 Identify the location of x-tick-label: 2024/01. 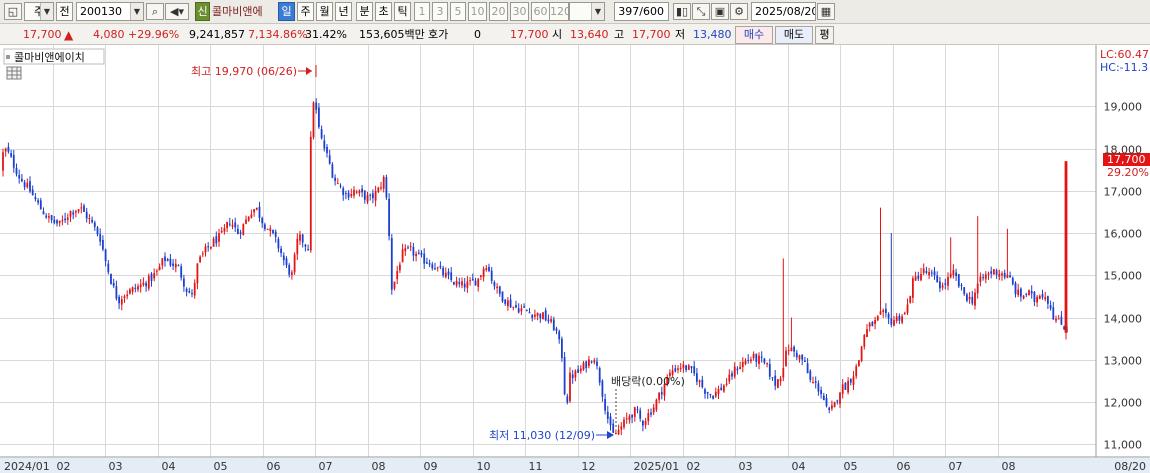
(27, 466).